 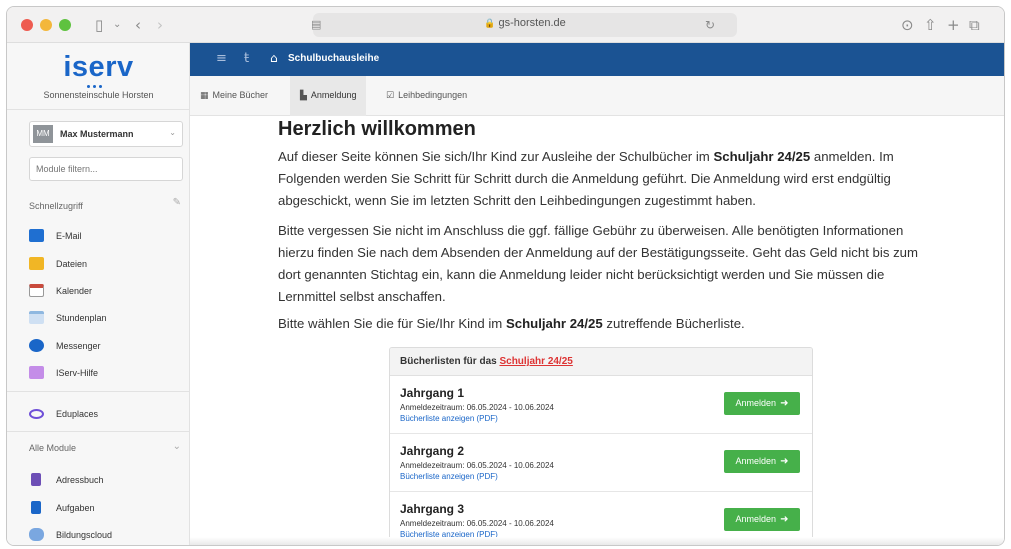 I want to click on new-tab-icon: +, so click(x=953, y=25).